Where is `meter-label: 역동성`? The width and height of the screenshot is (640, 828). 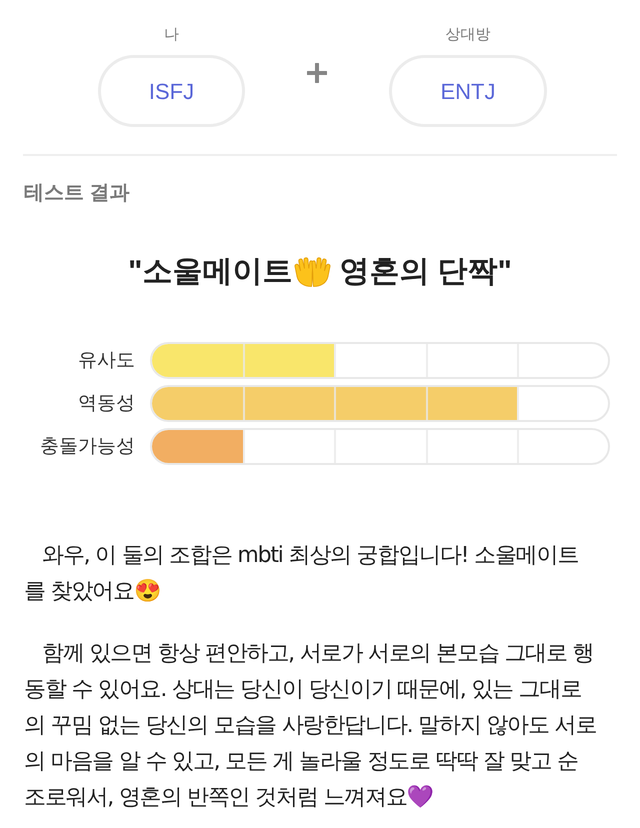
meter-label: 역동성 is located at coordinates (106, 404).